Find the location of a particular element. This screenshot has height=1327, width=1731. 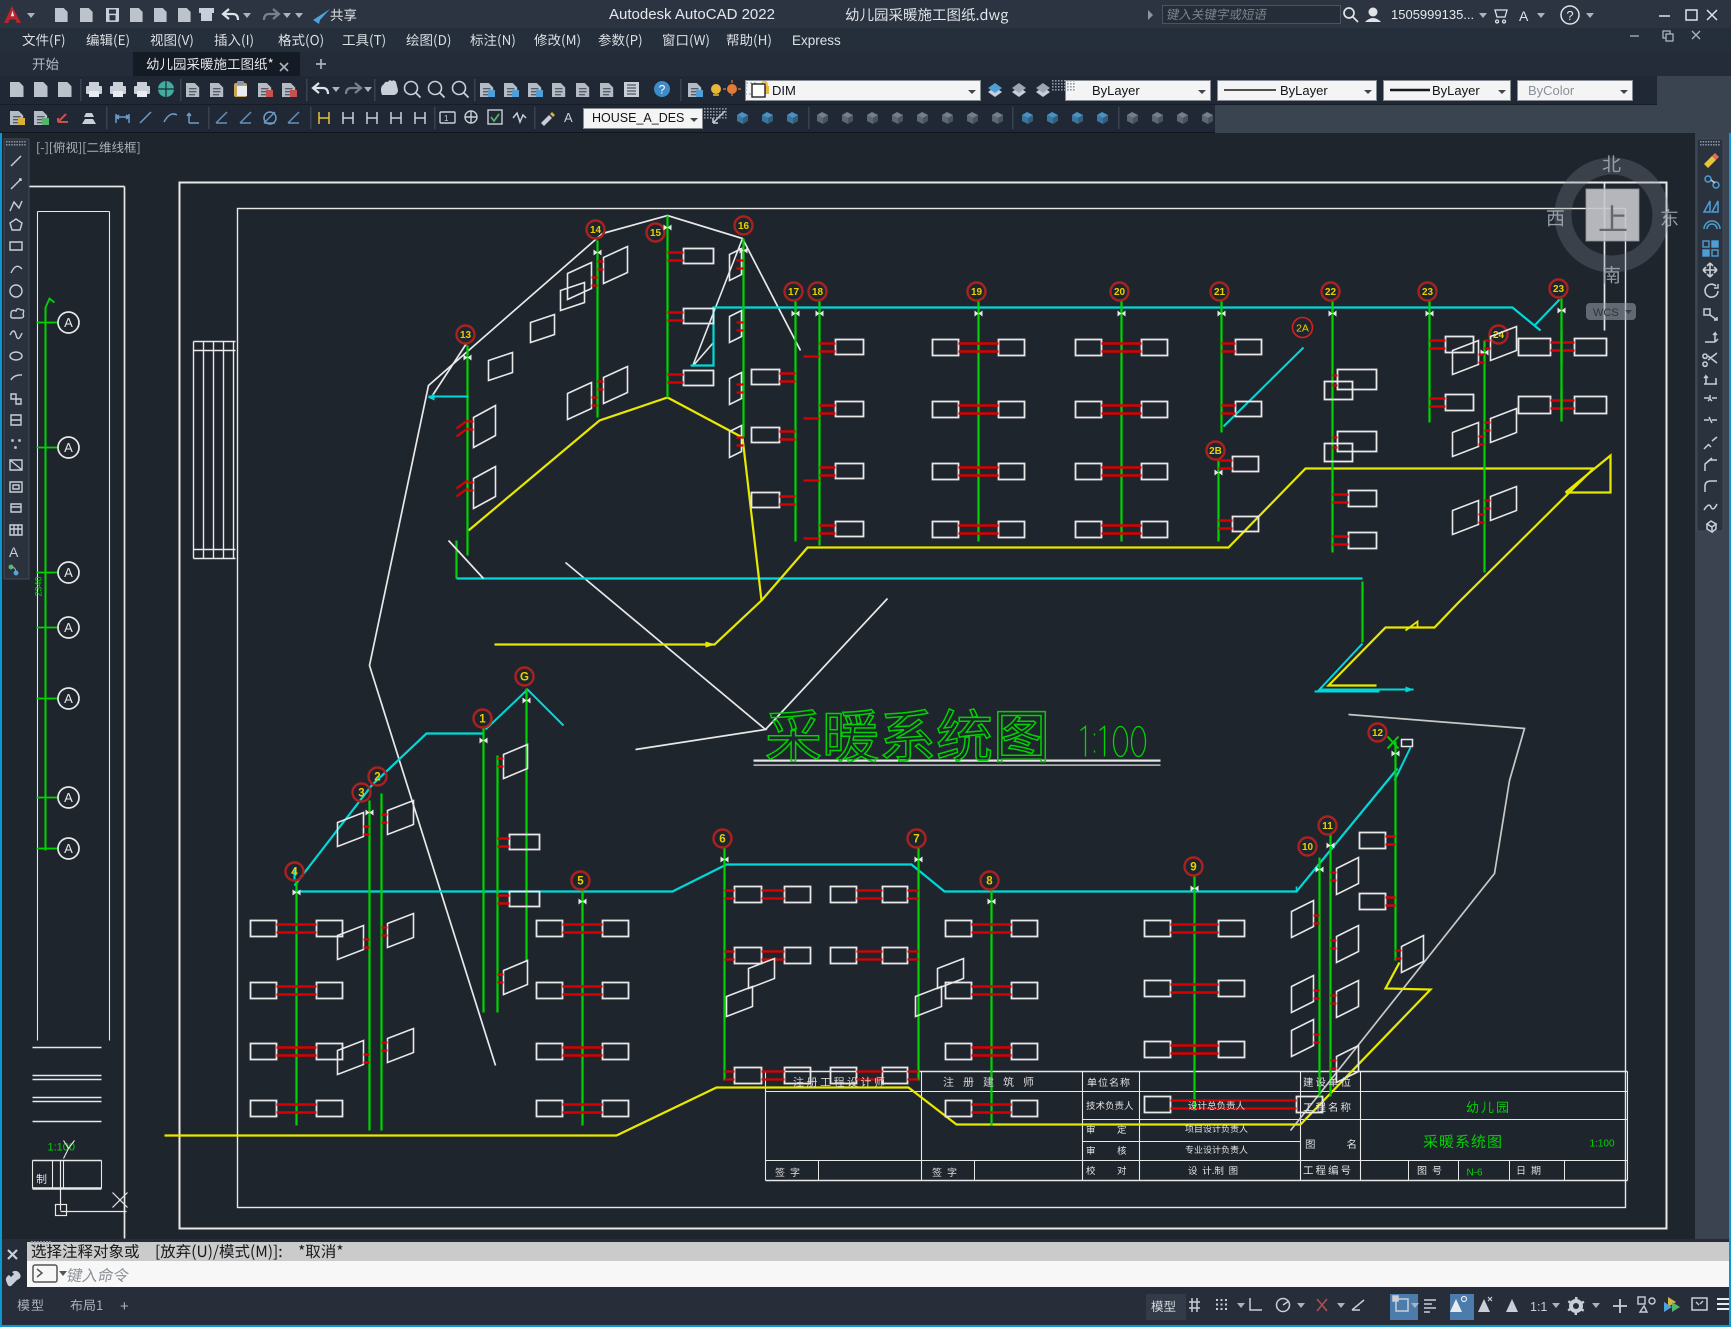

svg-text: 5 is located at coordinates (580, 882).